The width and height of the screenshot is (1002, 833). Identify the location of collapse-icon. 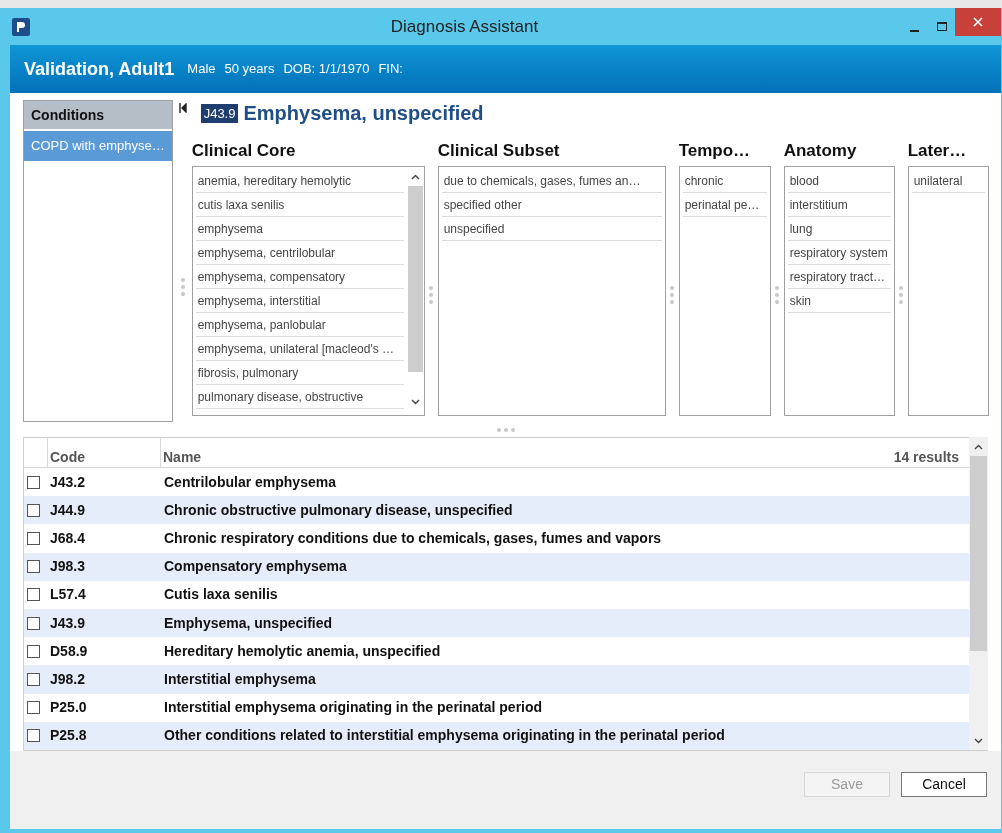
(182, 108).